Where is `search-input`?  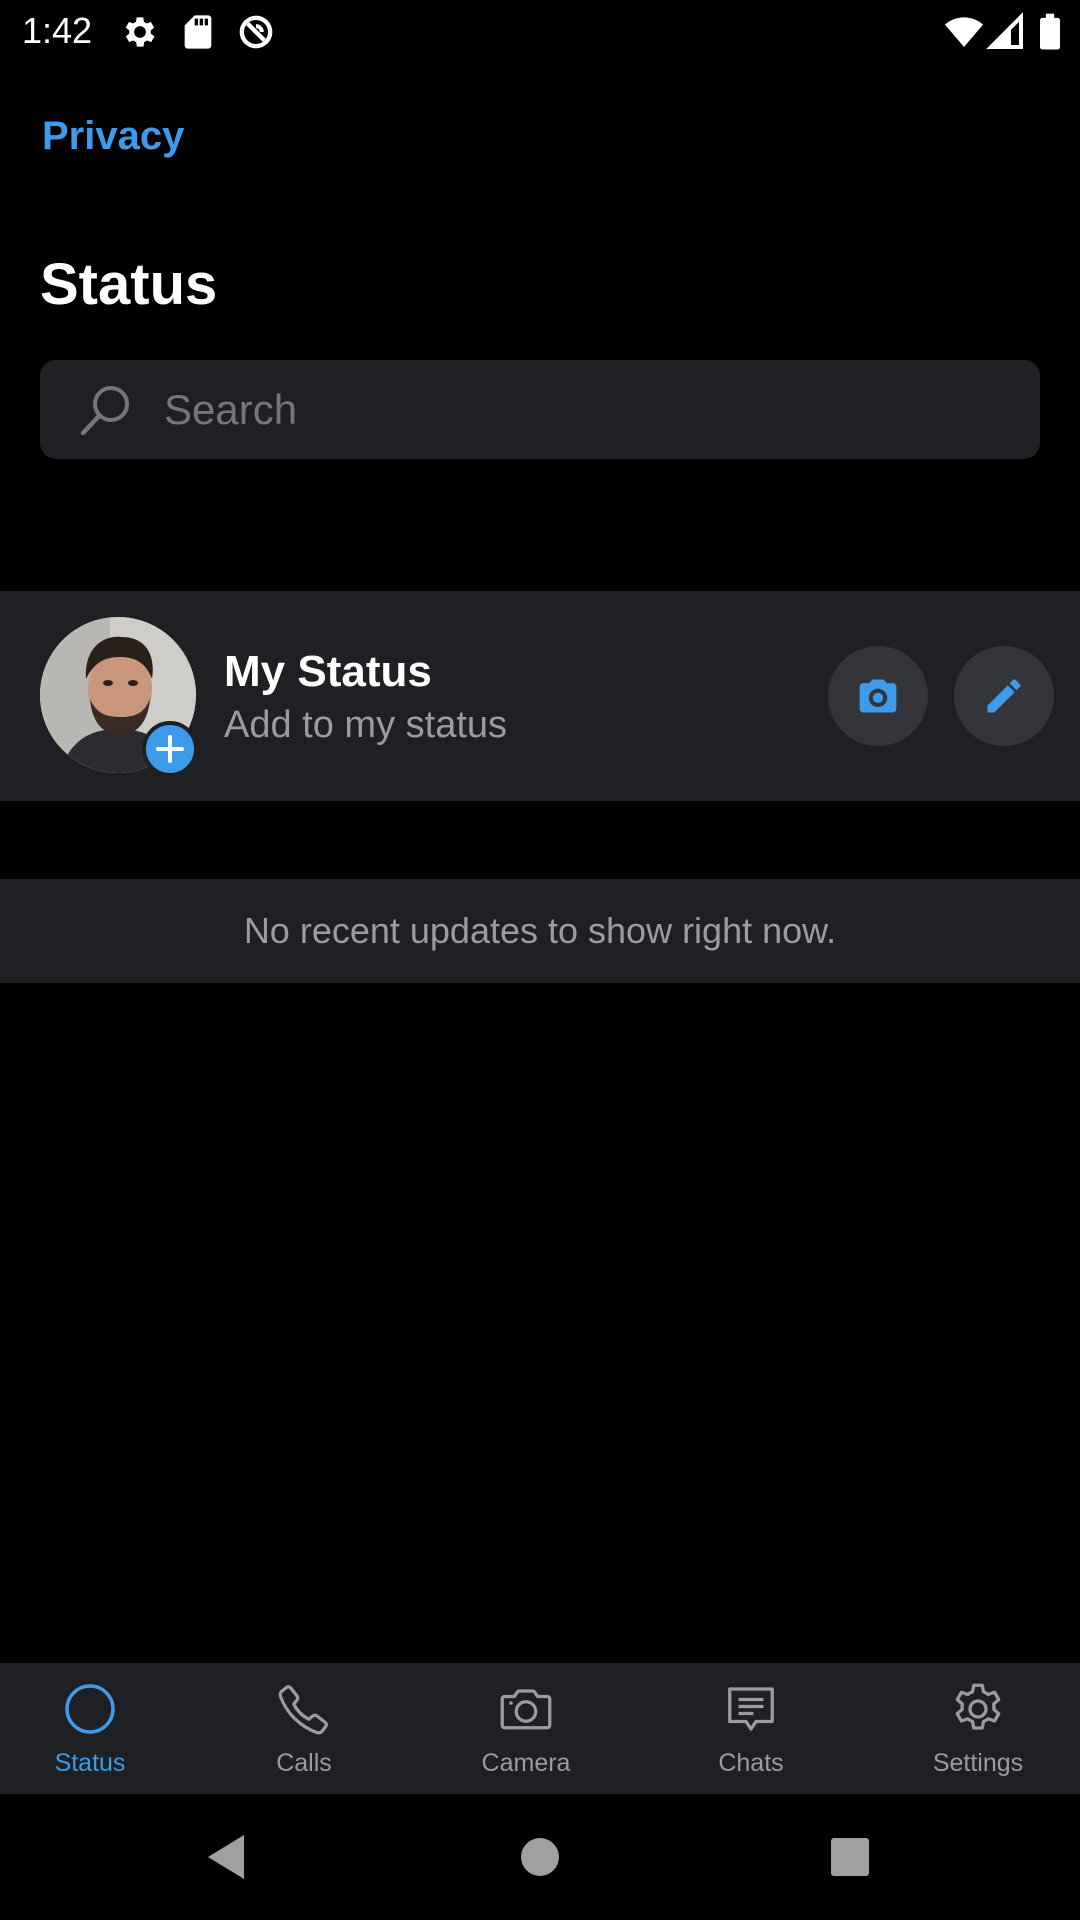
search-input is located at coordinates (589, 409).